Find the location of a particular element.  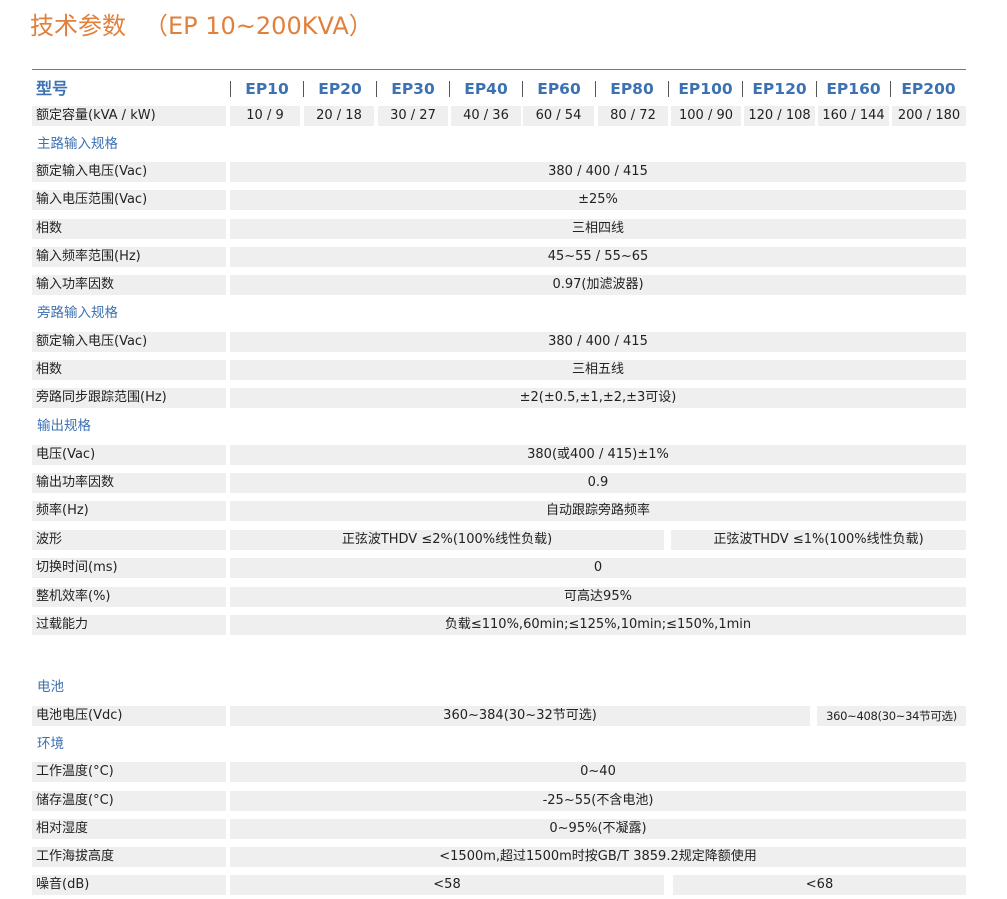

main-input-row: 输入功率因数 0.97(加滤波器) is located at coordinates (499, 285).